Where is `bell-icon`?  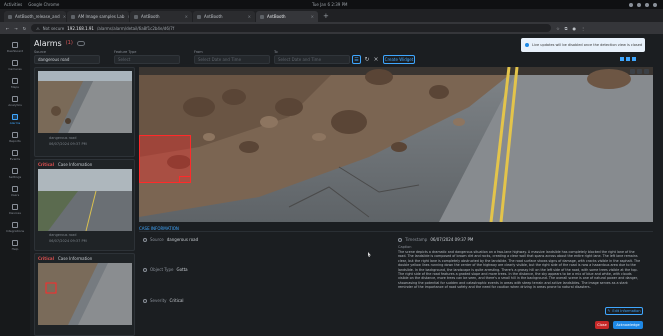
bell-icon is located at coordinates (15, 117).